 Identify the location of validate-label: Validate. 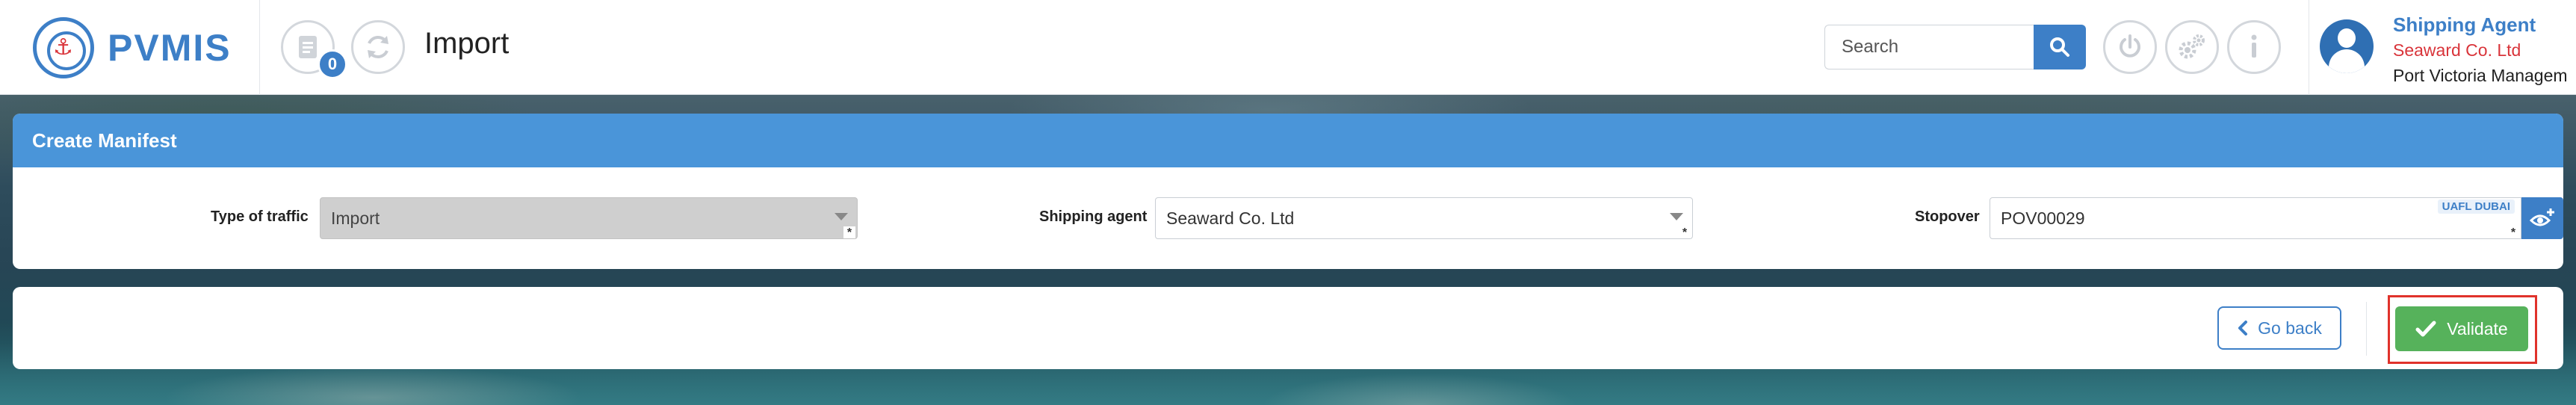
(2477, 328).